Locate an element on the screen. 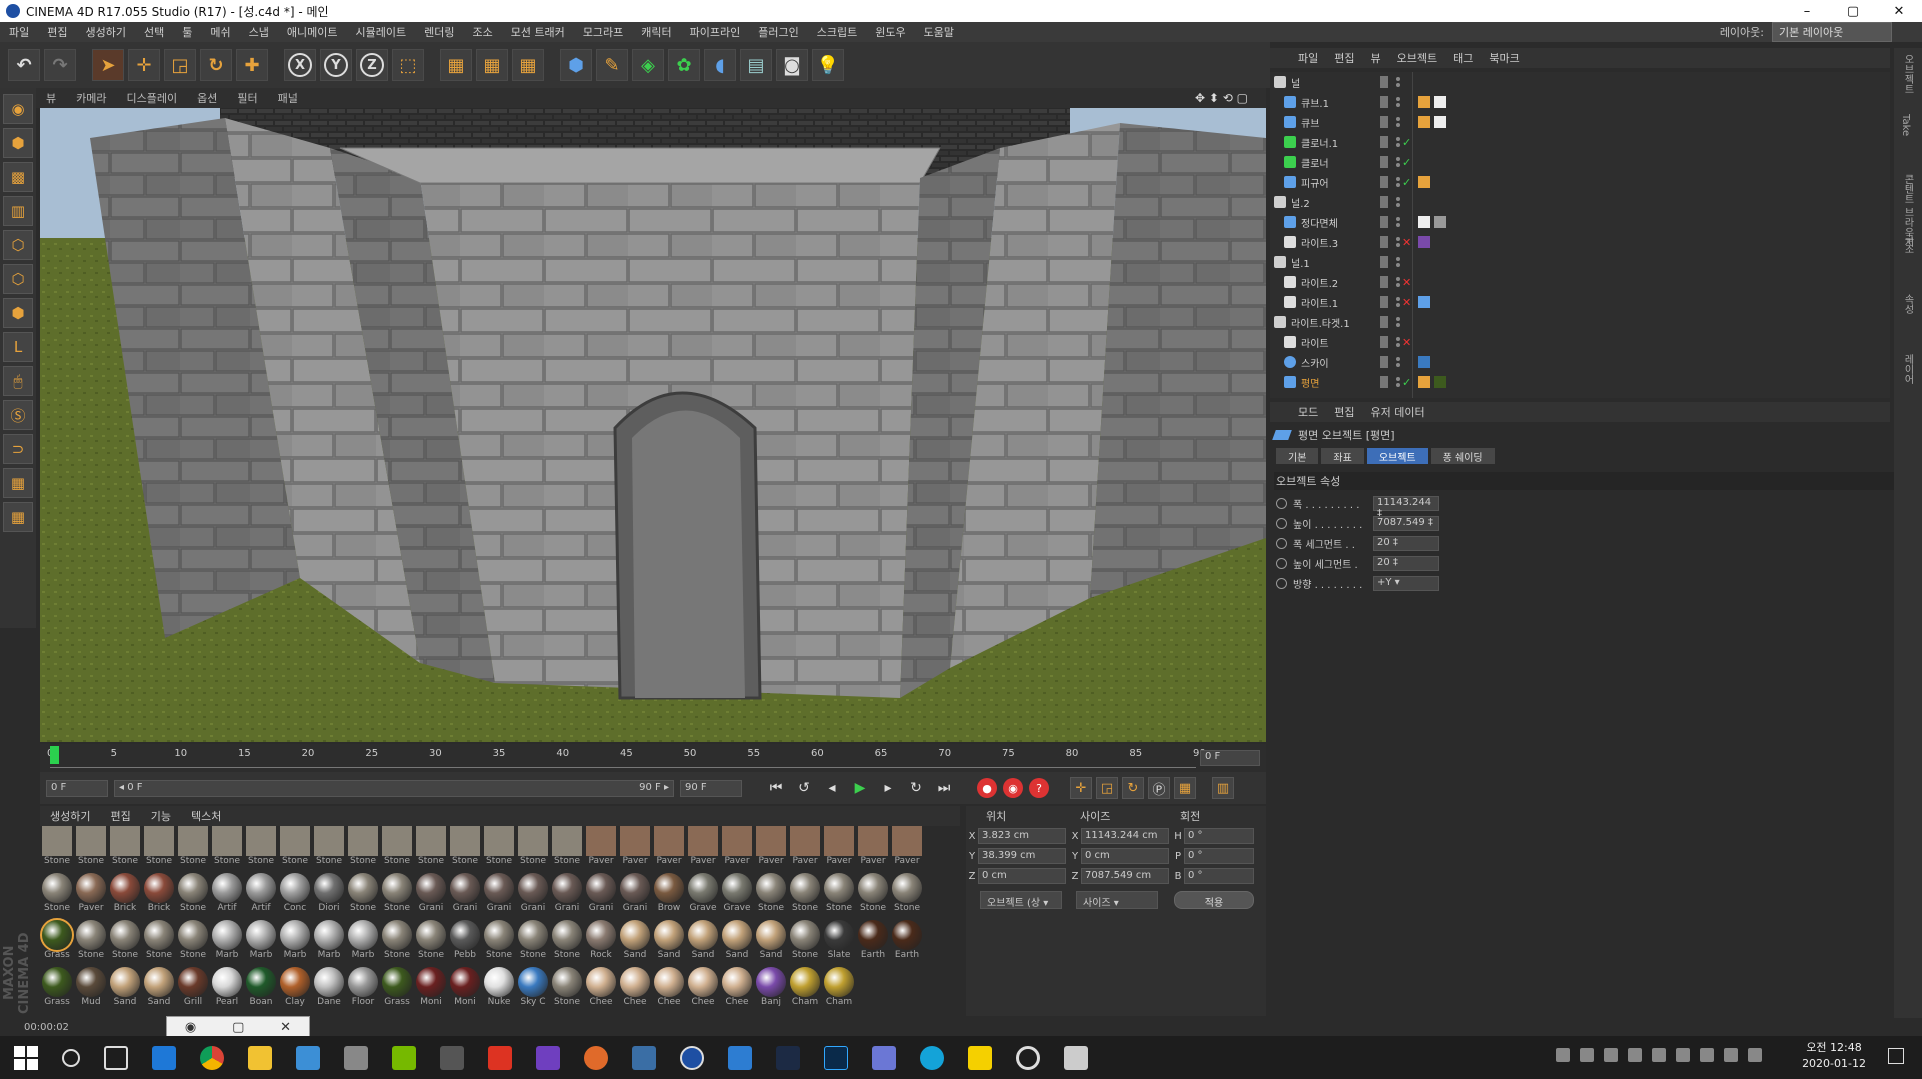 The height and width of the screenshot is (1079, 1922). object-name: 클로너 is located at coordinates (1341, 162).